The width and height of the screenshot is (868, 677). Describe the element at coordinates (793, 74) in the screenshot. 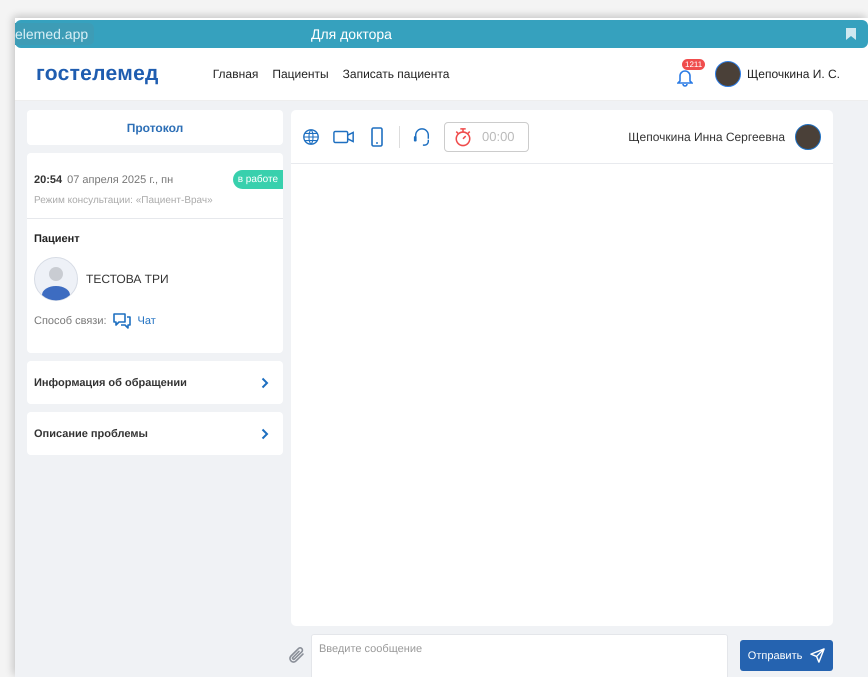

I see `user-name: Щепочкина И. С.` at that location.